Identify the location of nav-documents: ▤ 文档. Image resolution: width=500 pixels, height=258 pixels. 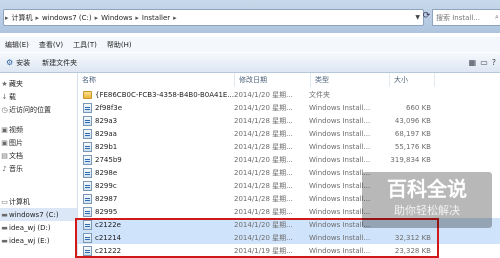
(38, 155).